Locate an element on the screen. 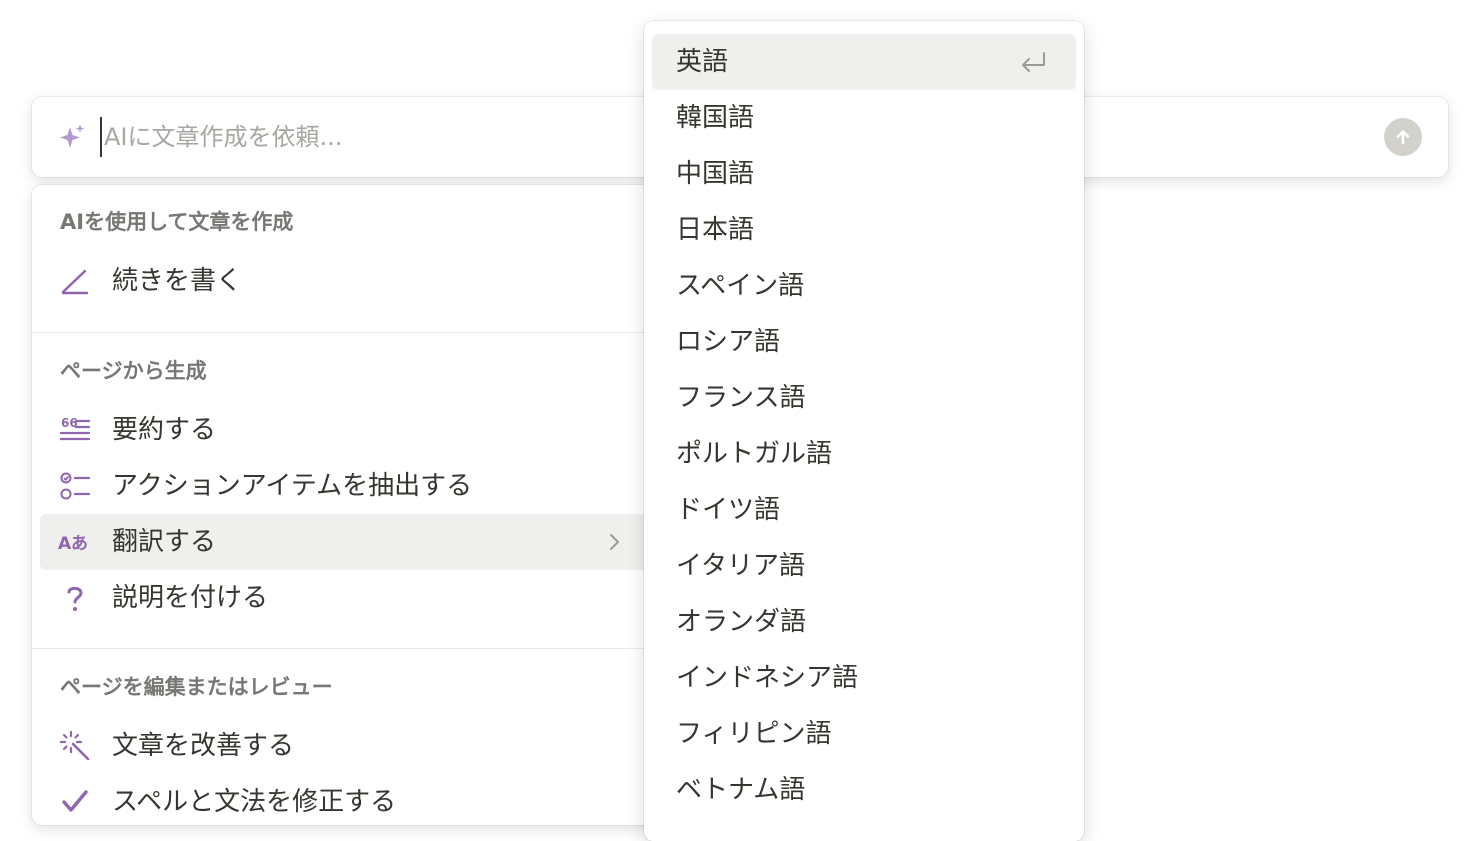 This screenshot has width=1468, height=841. language-label: ベトナム語 is located at coordinates (741, 790).